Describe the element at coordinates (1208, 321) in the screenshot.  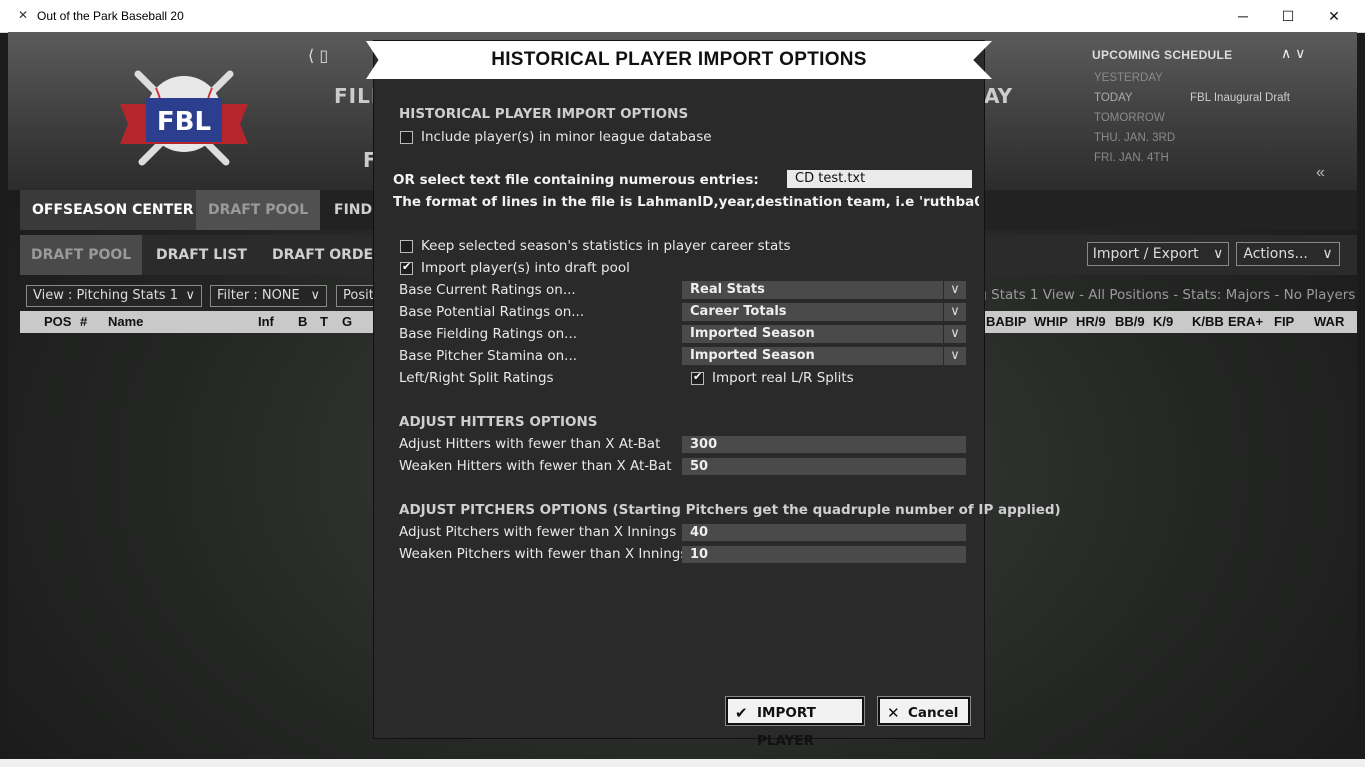
I see `col-kbb: K/BB` at that location.